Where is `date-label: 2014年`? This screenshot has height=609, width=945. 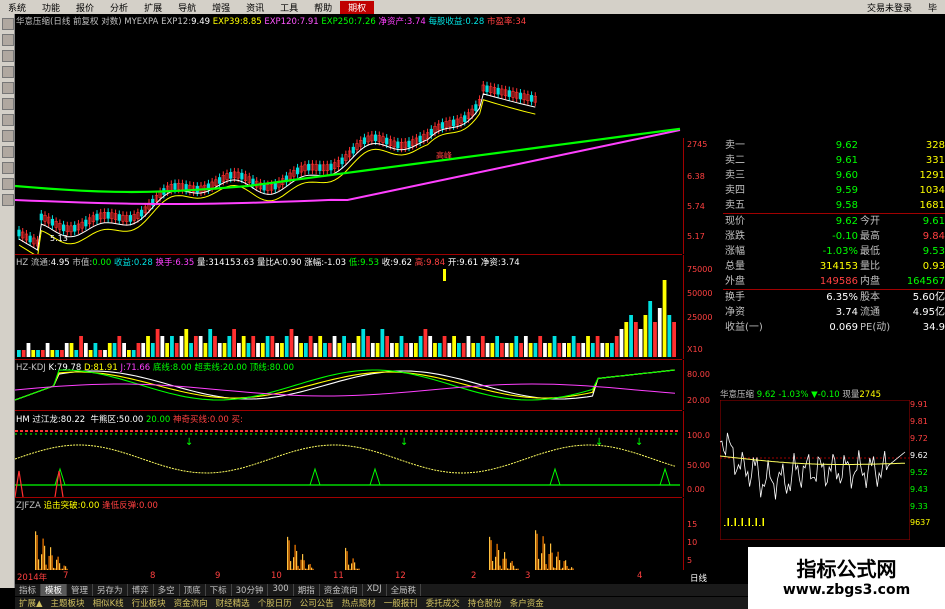 date-label: 2014年 is located at coordinates (32, 578).